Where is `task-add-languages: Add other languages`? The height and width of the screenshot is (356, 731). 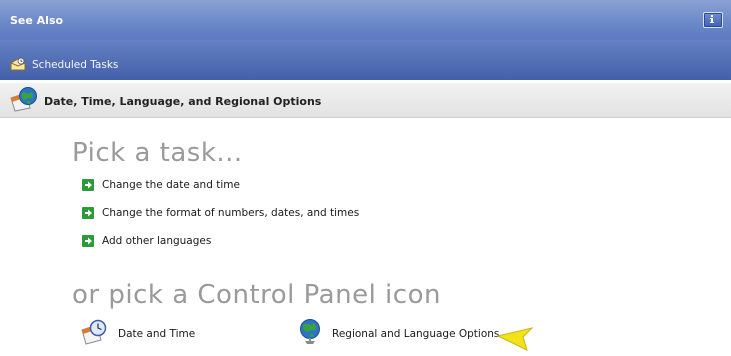
task-add-languages: Add other languages is located at coordinates (220, 241).